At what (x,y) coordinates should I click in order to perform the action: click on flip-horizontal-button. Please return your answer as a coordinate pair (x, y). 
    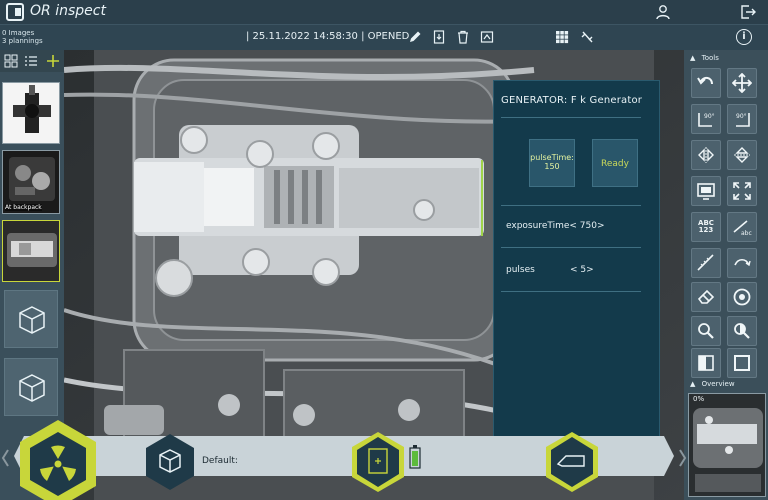
    Looking at the image, I should click on (706, 155).